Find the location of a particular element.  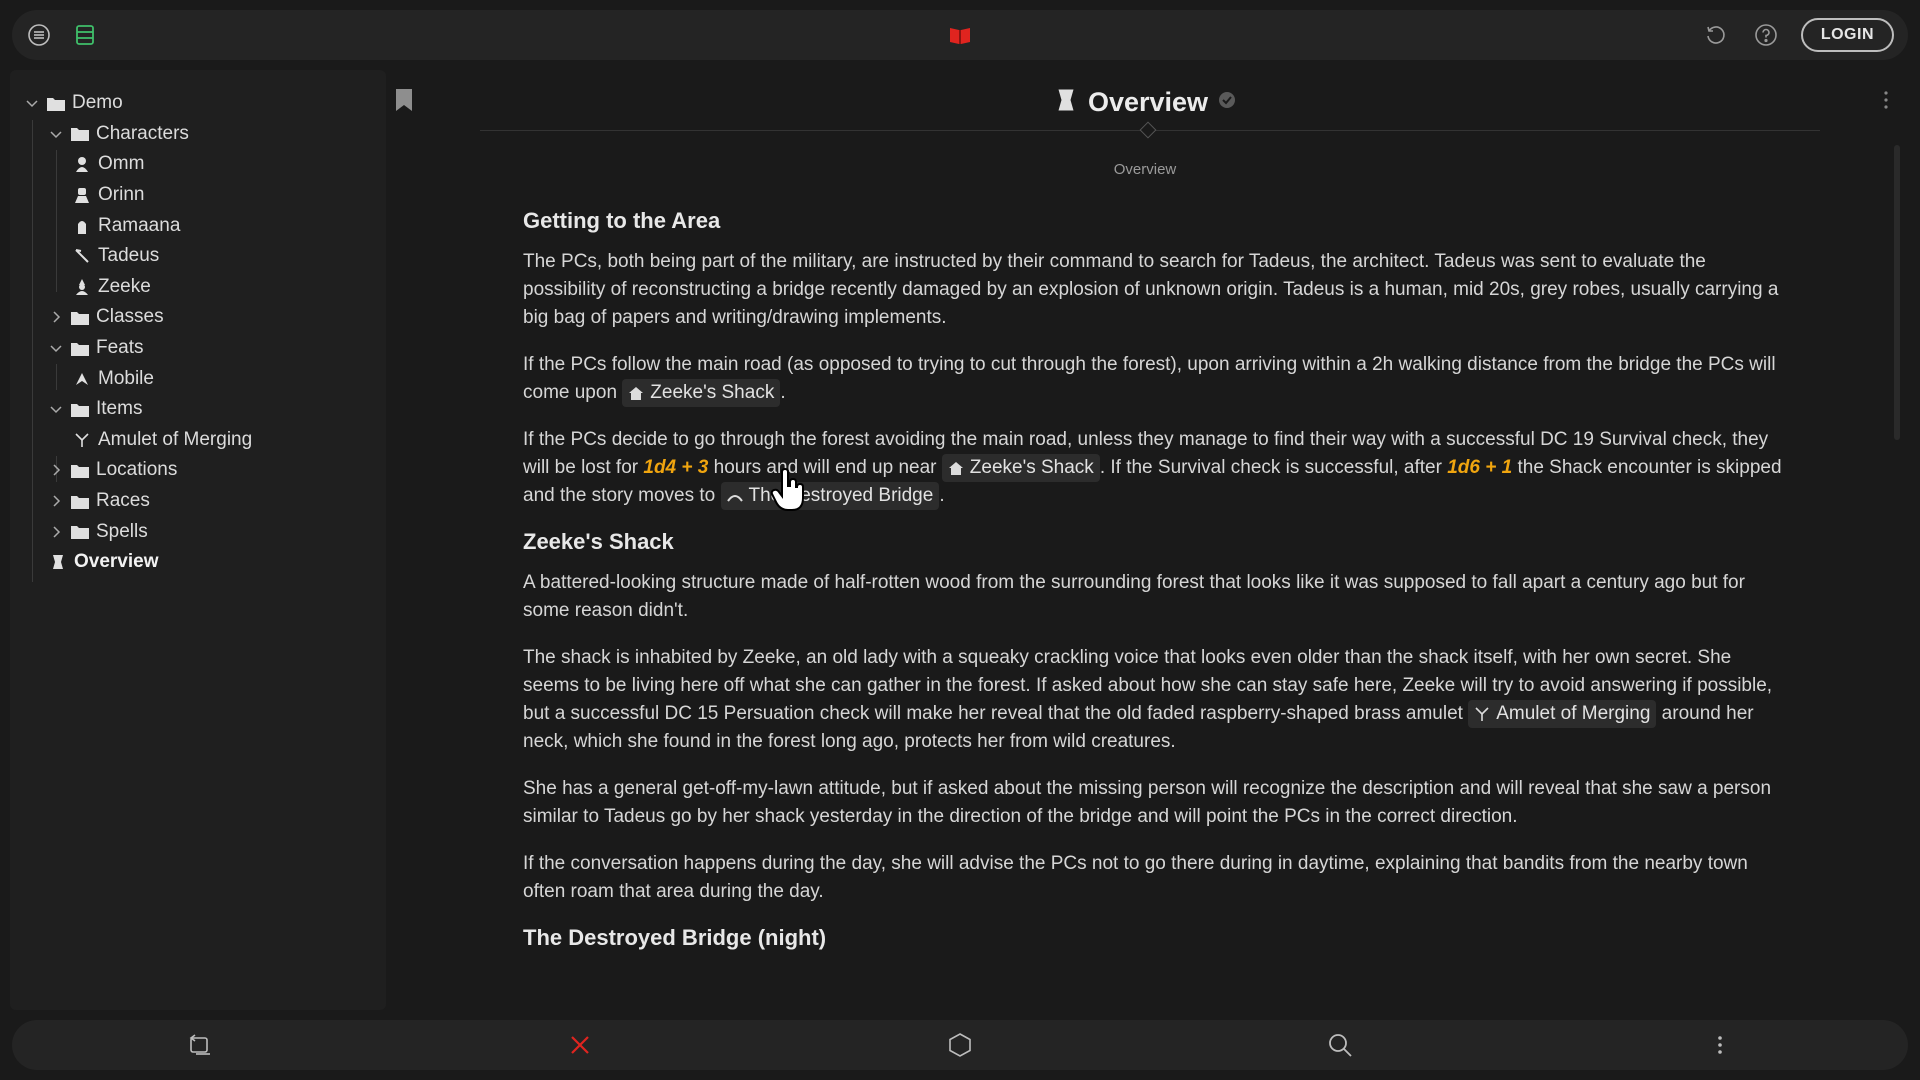

tree-item-mobile: Mobile is located at coordinates (198, 378).